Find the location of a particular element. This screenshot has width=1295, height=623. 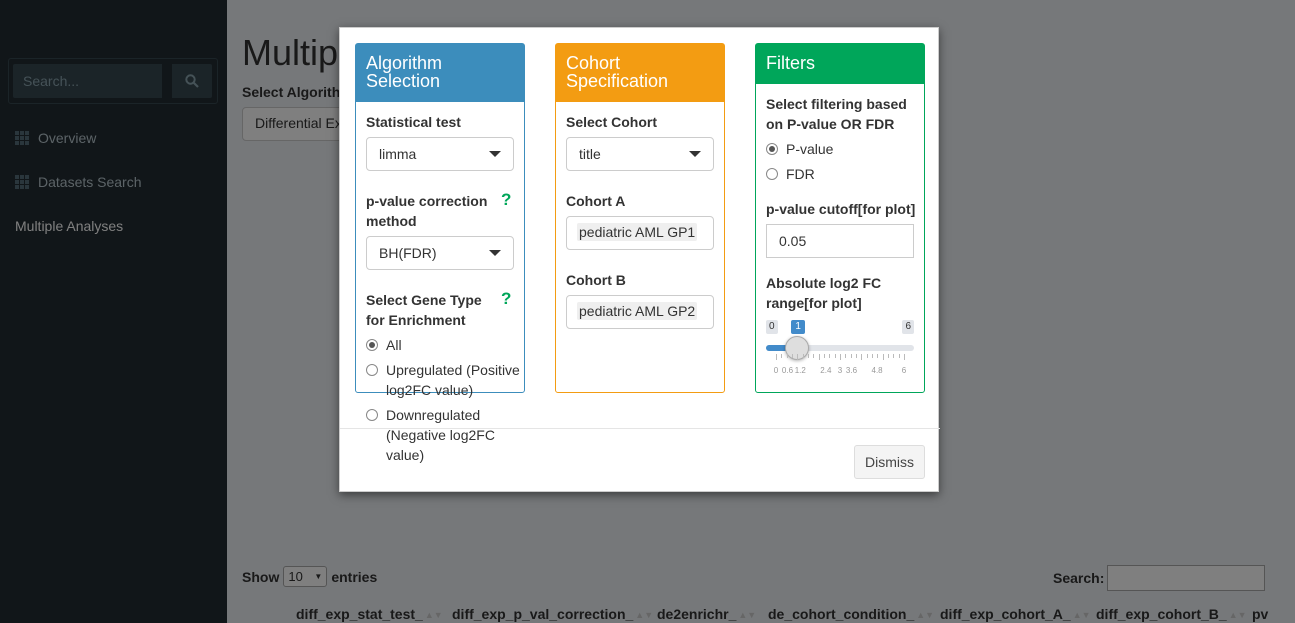

slider-grid-label: 0 is located at coordinates (776, 370).